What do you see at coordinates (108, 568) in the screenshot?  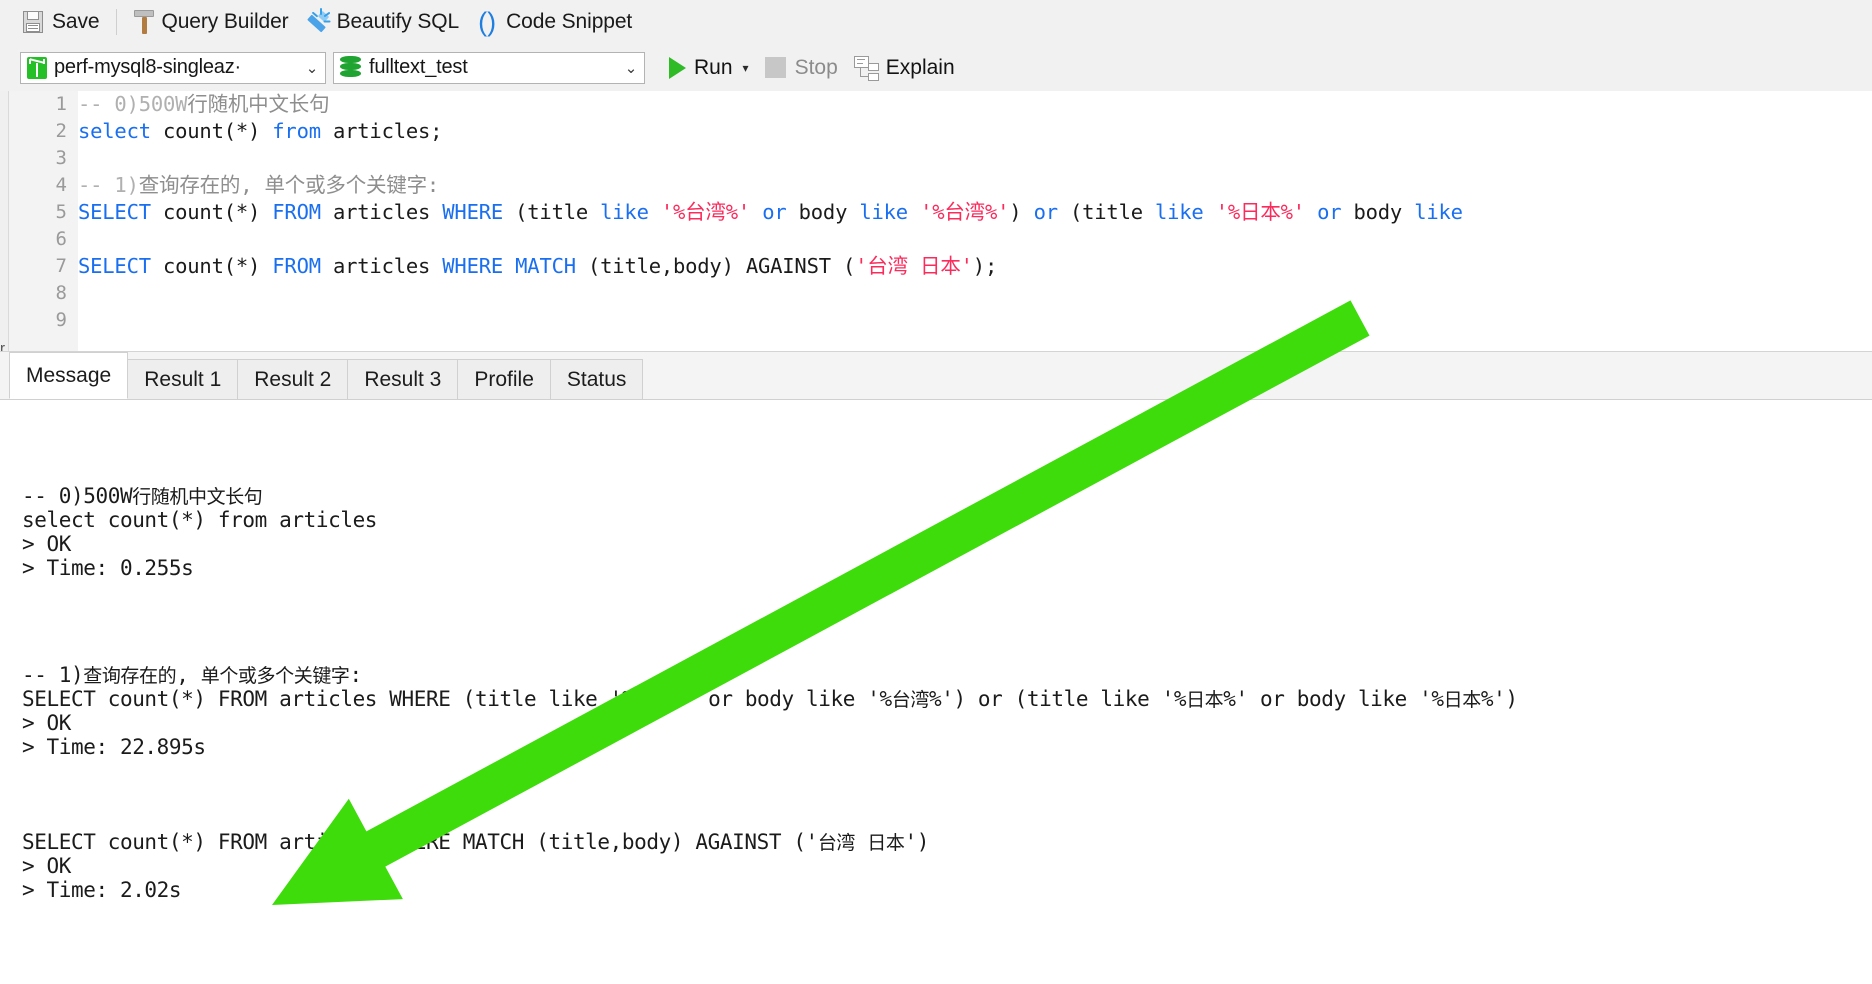 I see `message-line: > Time: 0.255s` at bounding box center [108, 568].